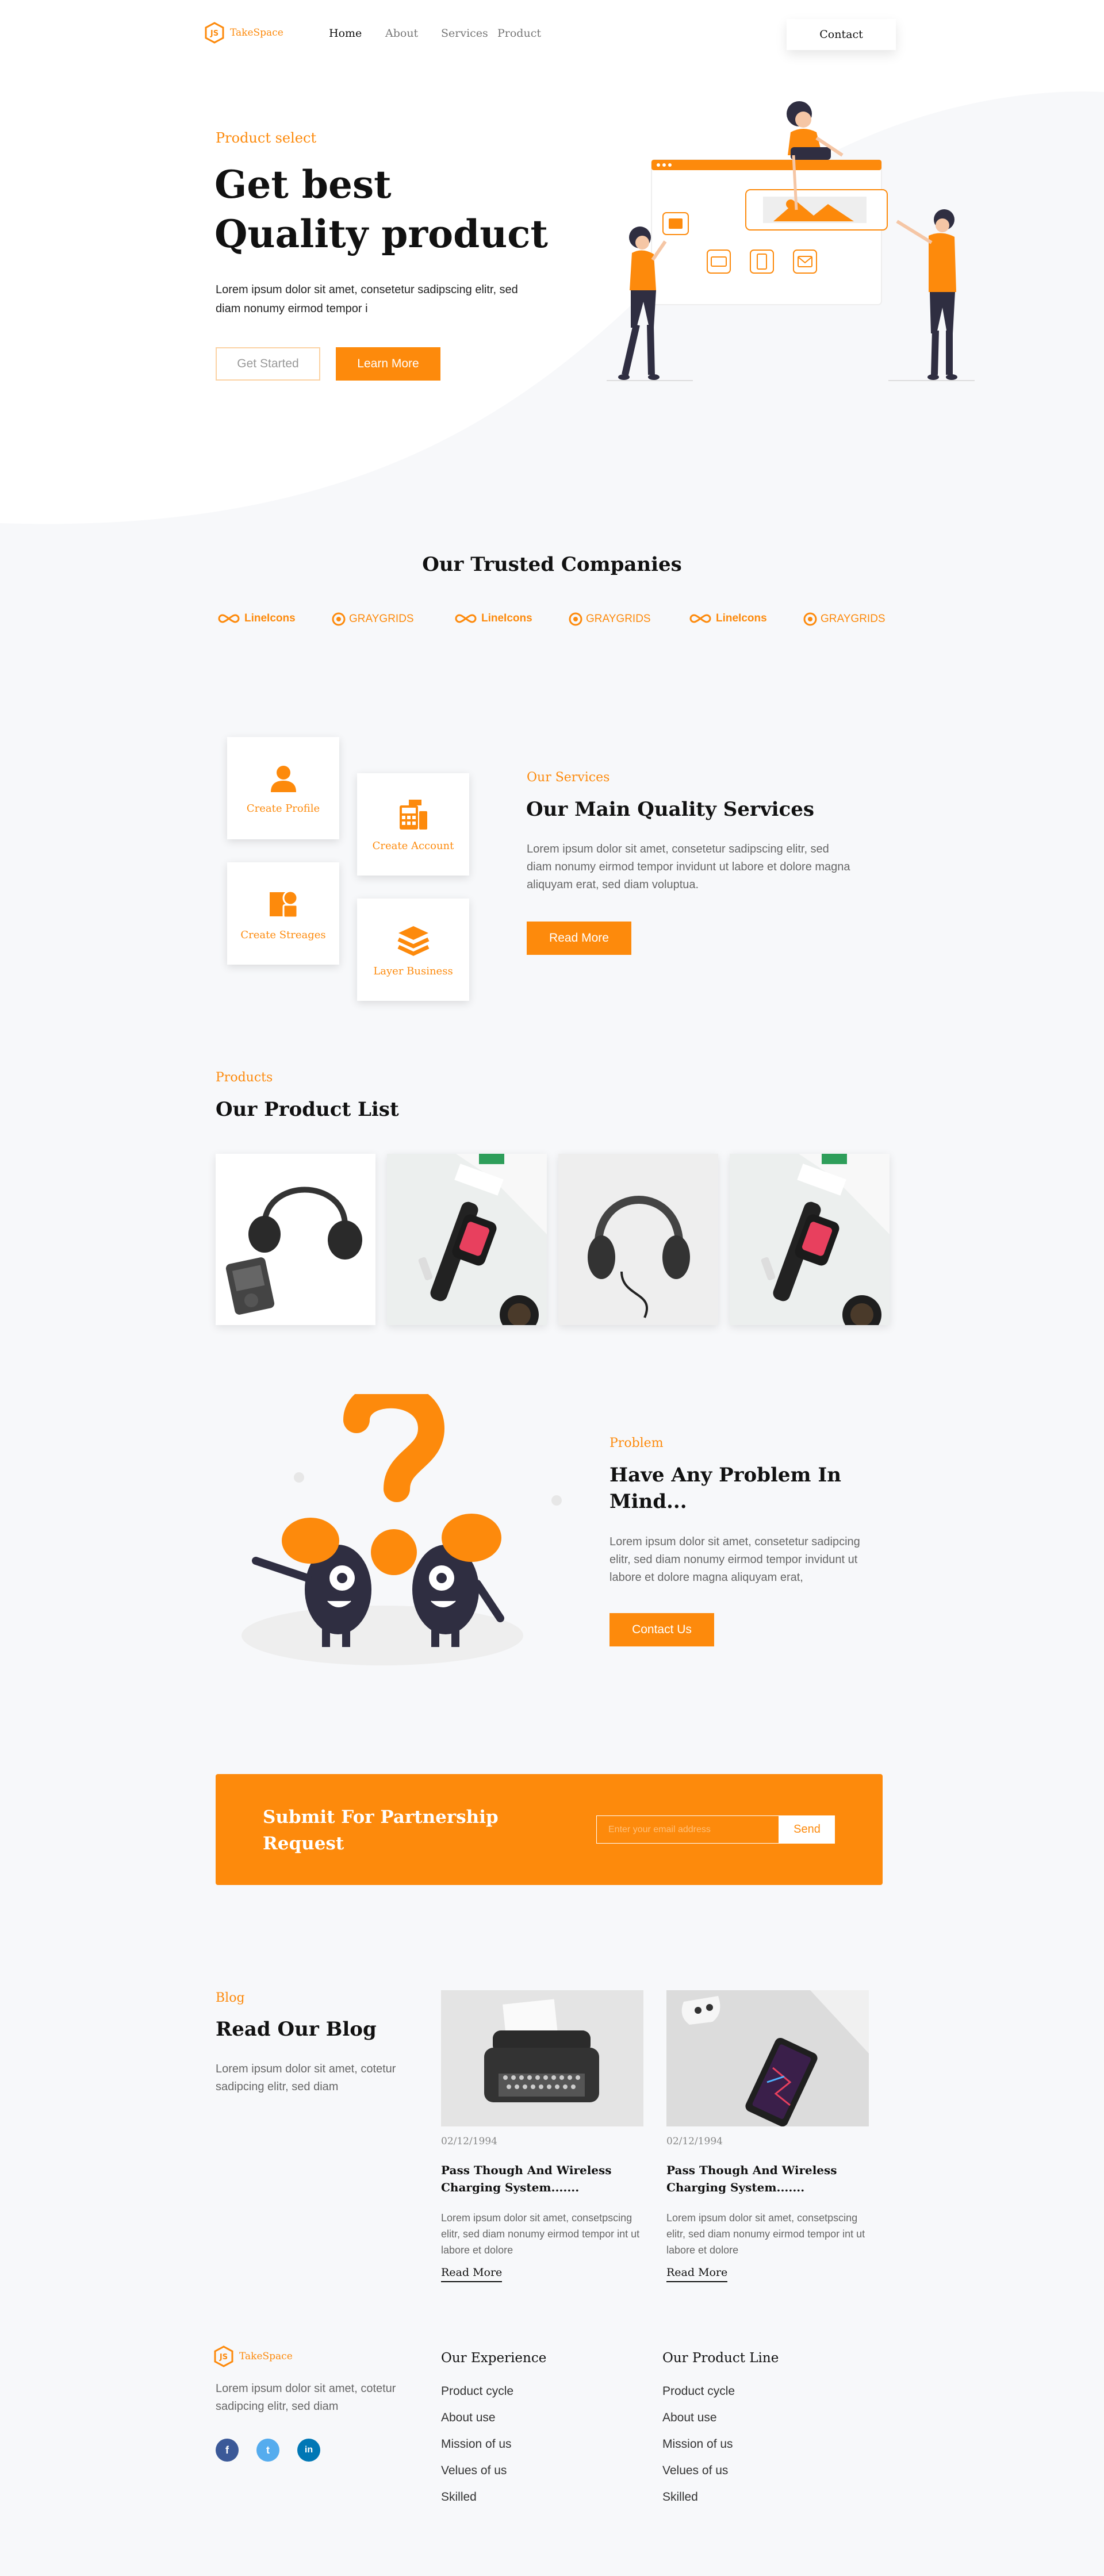 The height and width of the screenshot is (2576, 1104). Describe the element at coordinates (283, 904) in the screenshot. I see `shapes-icon` at that location.